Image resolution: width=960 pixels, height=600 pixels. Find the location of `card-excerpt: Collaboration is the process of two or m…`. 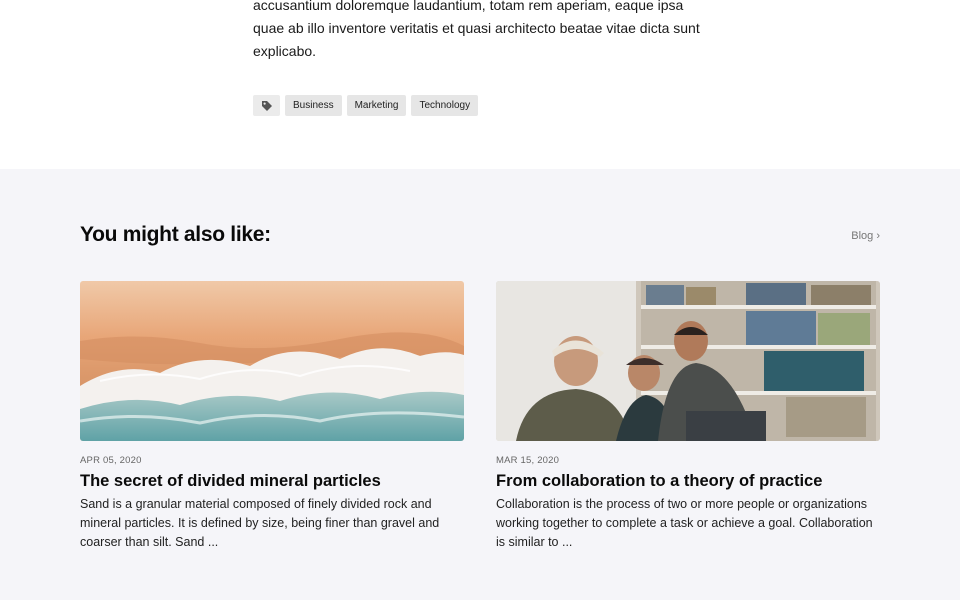

card-excerpt: Collaboration is the process of two or m… is located at coordinates (684, 523).